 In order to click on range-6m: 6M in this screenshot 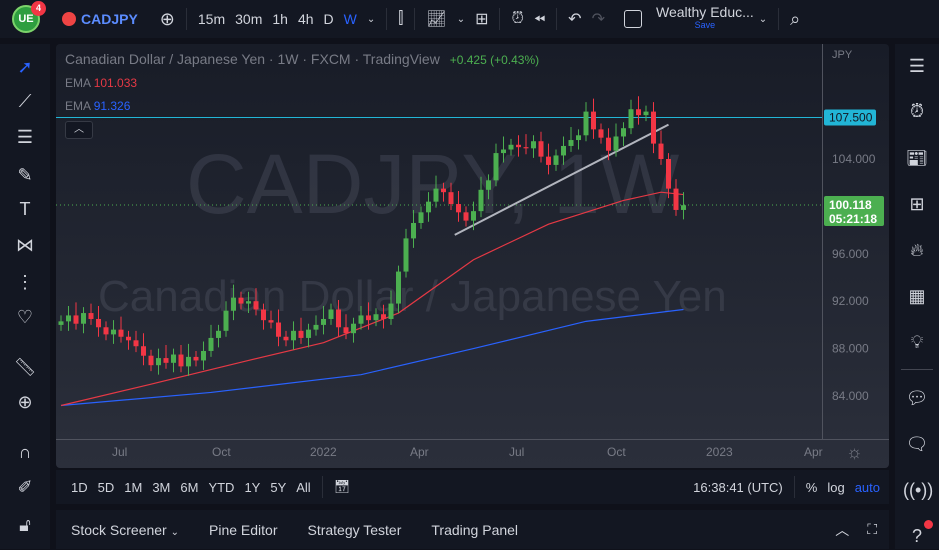, I will do `click(189, 487)`.